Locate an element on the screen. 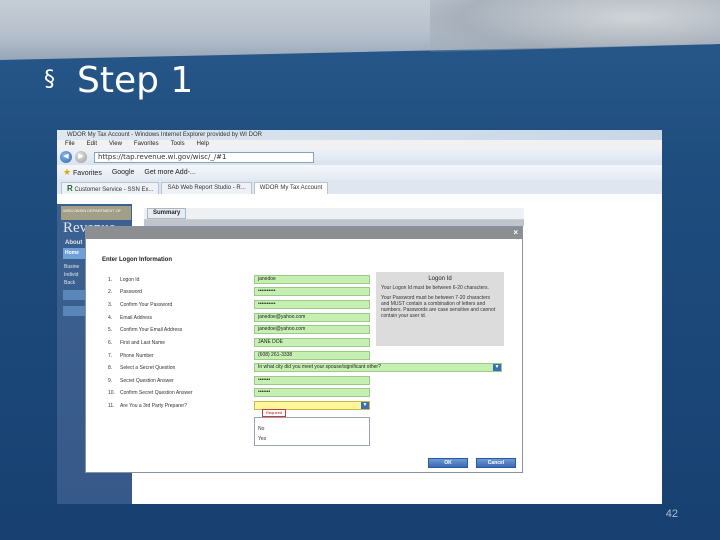  favorite-link-google: Google is located at coordinates (123, 172).